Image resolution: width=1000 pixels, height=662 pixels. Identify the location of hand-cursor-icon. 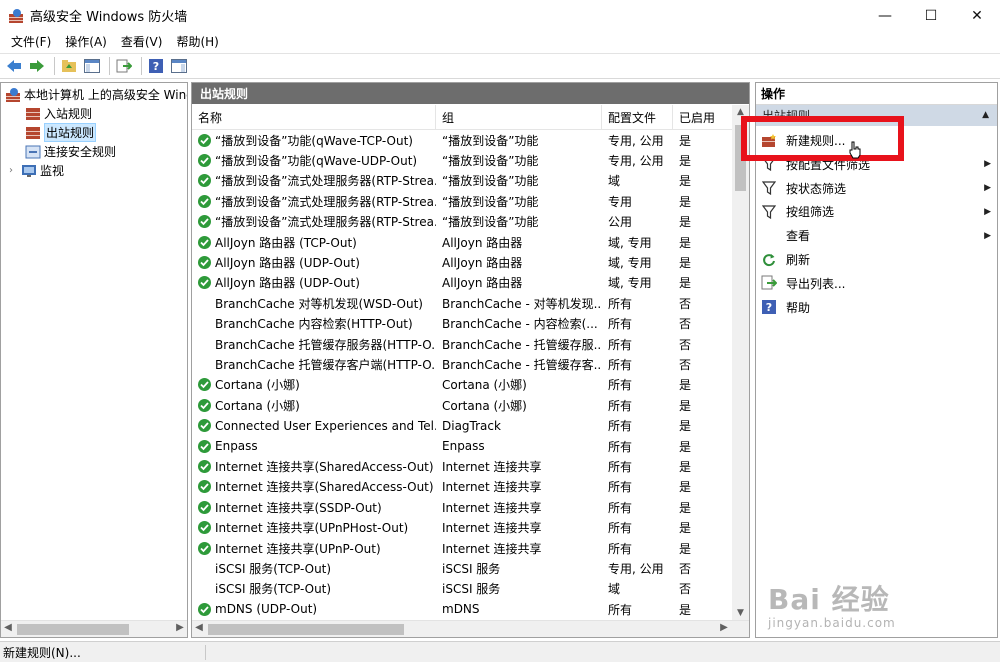
(855, 150).